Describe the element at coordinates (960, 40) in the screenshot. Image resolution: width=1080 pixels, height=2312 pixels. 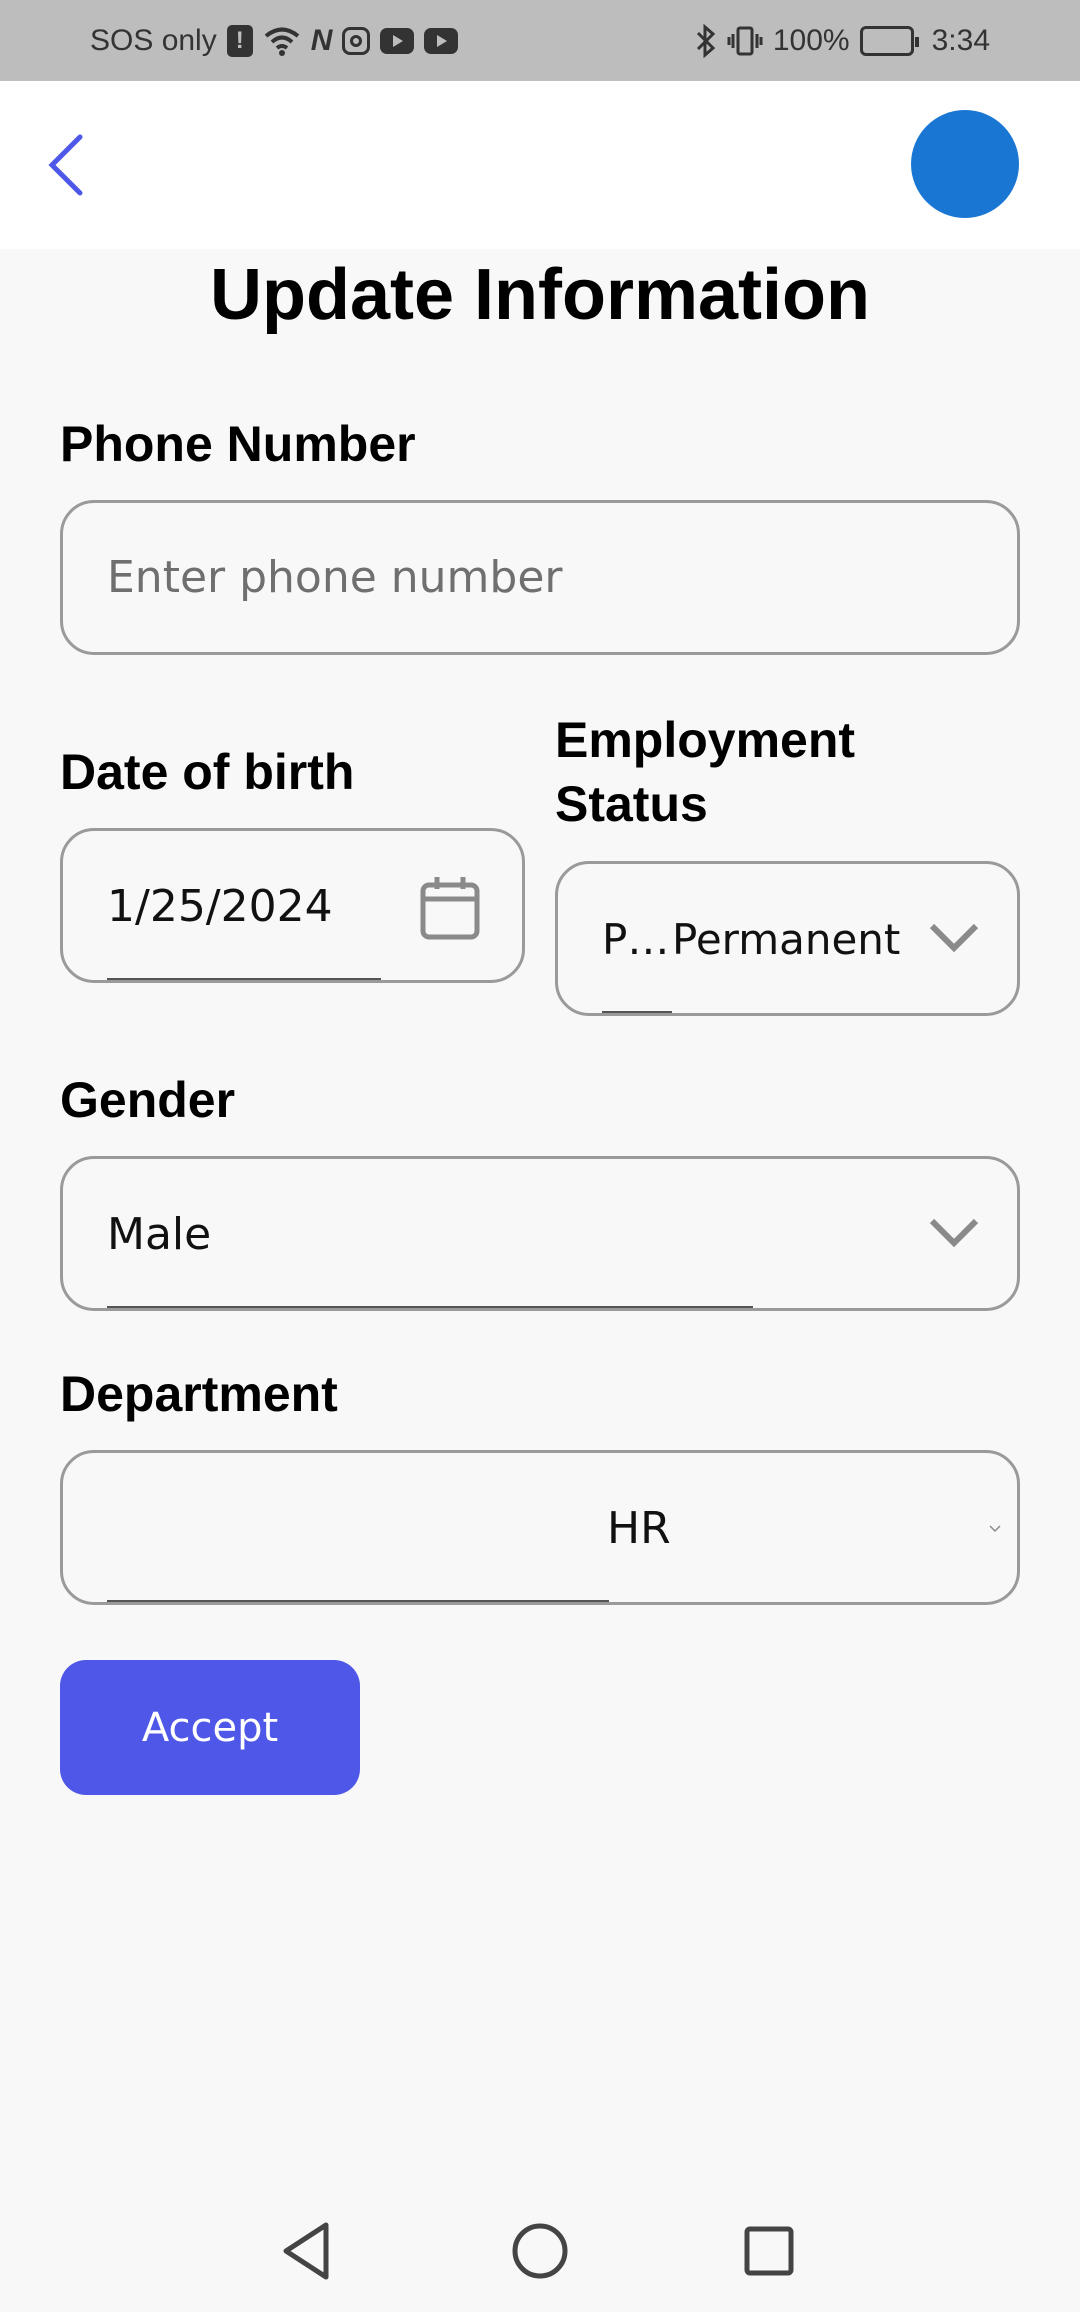
I see `clock: 3:34` at that location.